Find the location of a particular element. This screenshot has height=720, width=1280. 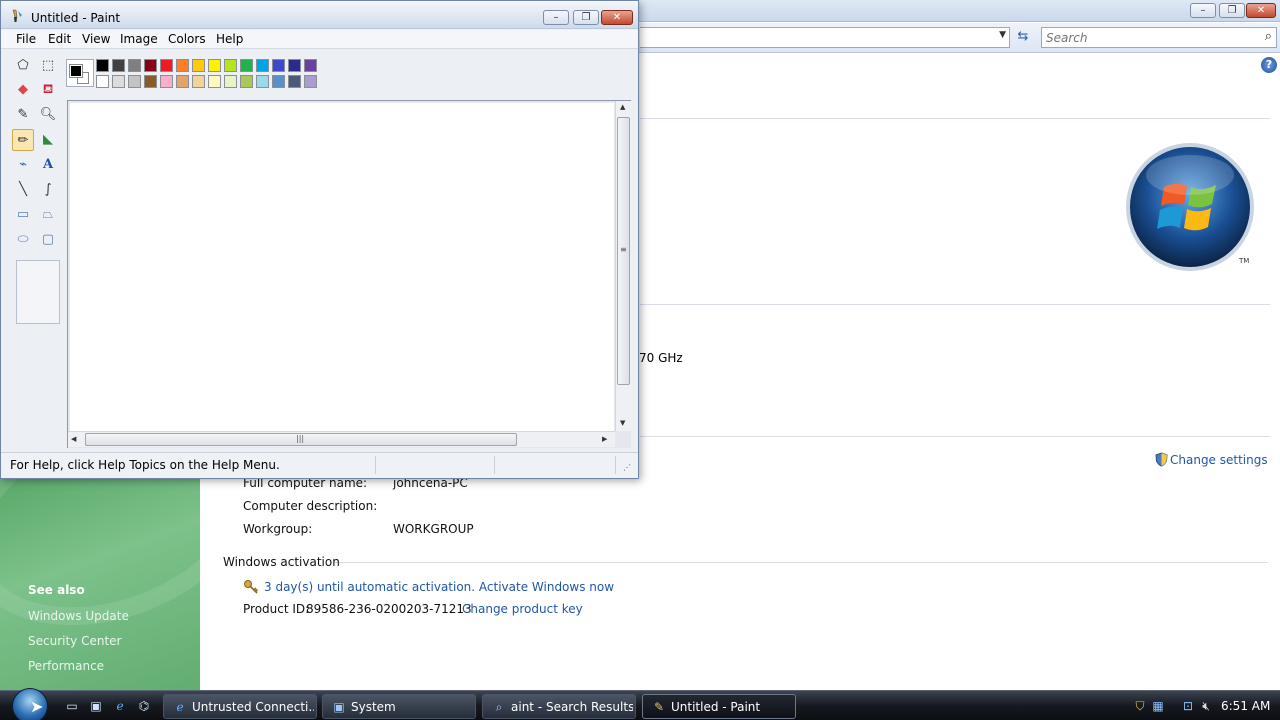

rounded-rectangle-icon: ▢ is located at coordinates (48, 240).